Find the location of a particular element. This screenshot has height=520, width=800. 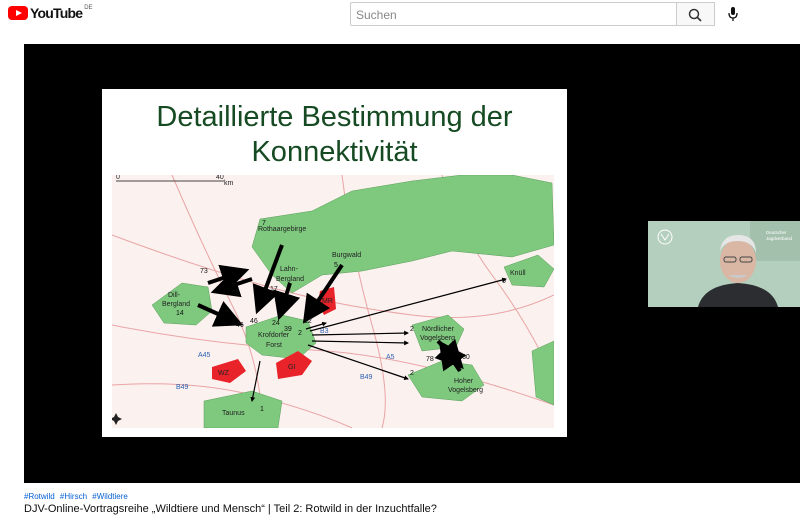

search-button is located at coordinates (696, 14).